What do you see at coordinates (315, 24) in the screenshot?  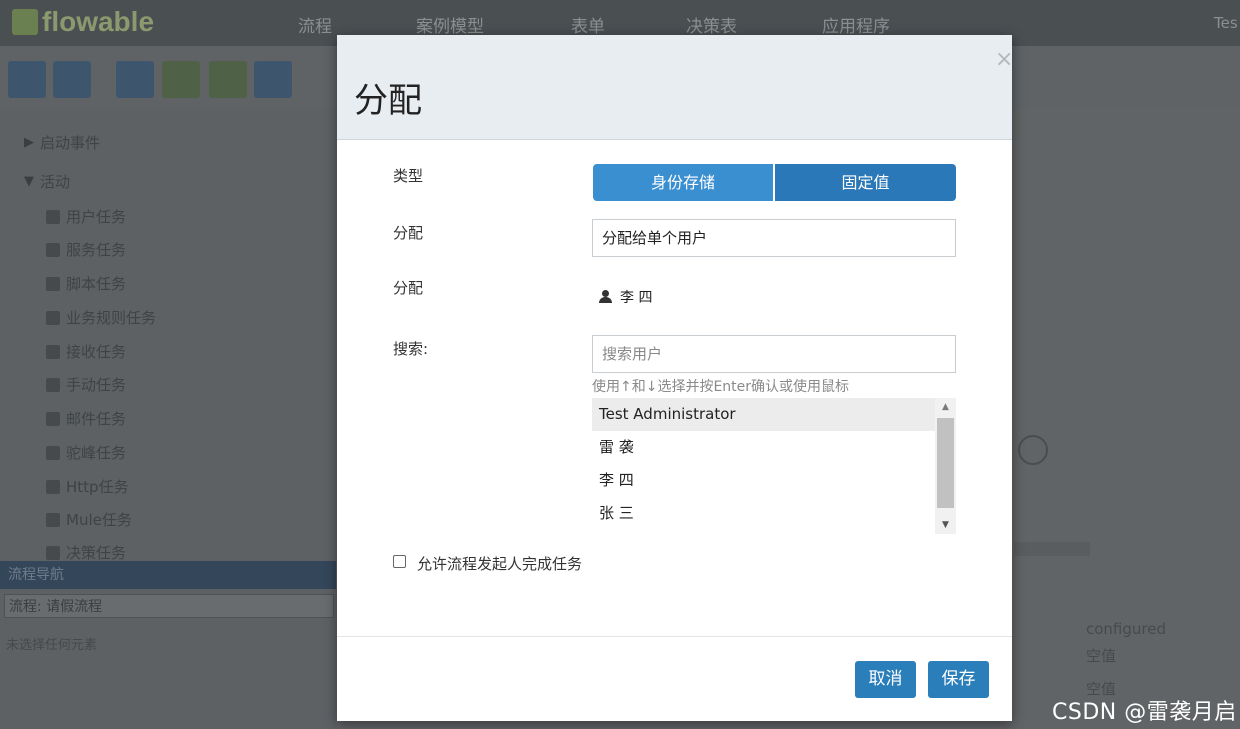 I see `nav-tab-process: 流程` at bounding box center [315, 24].